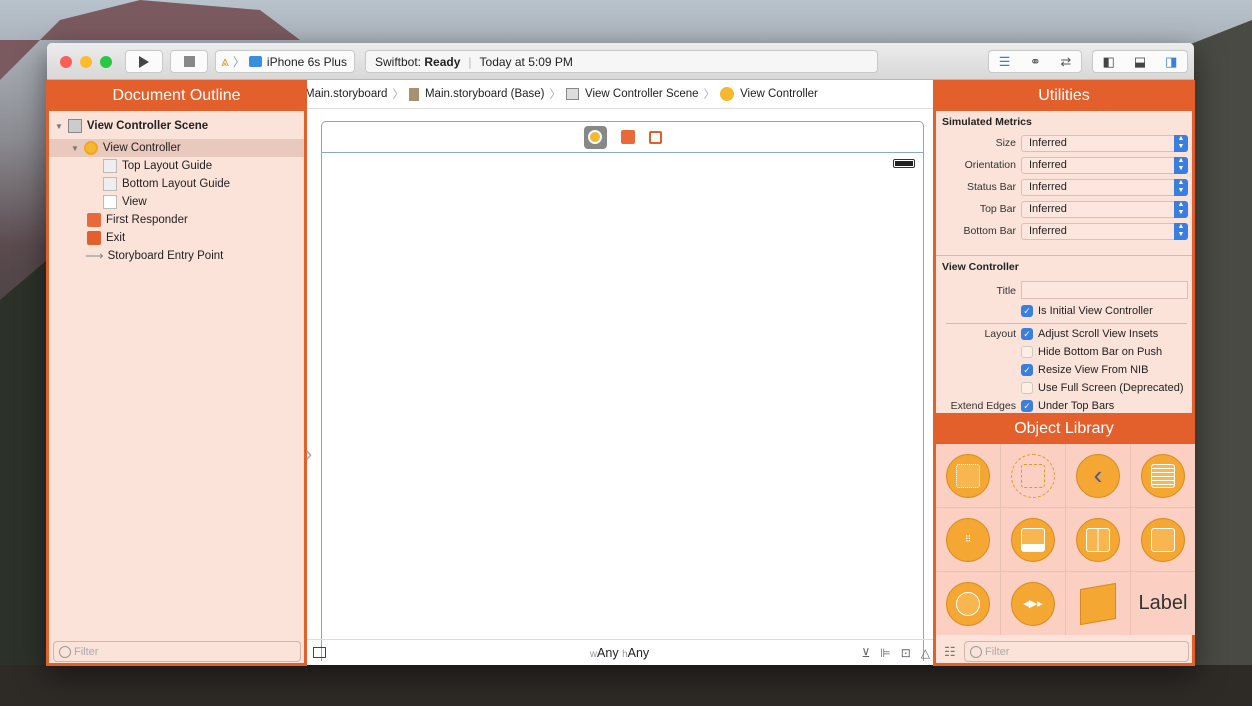 This screenshot has height=706, width=1252. I want to click on embed-in-stack-icon: ⊻, so click(865, 653).